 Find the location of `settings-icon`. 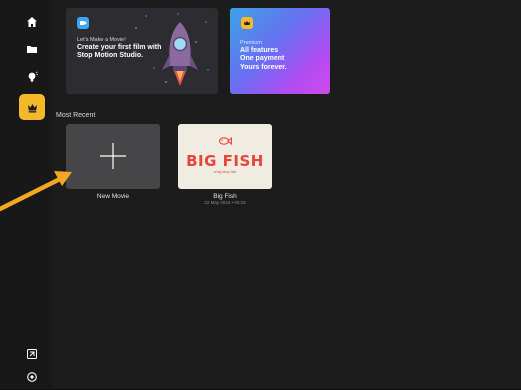

settings-icon is located at coordinates (32, 377).